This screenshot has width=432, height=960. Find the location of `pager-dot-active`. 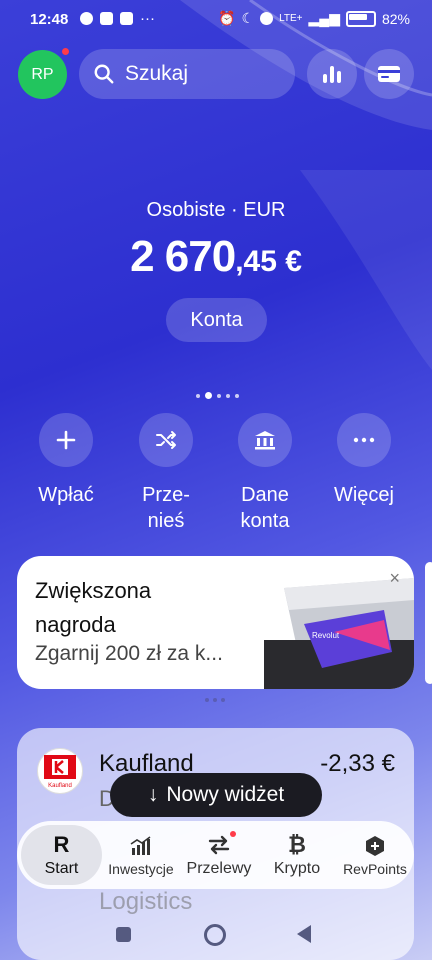

pager-dot-active is located at coordinates (208, 395).